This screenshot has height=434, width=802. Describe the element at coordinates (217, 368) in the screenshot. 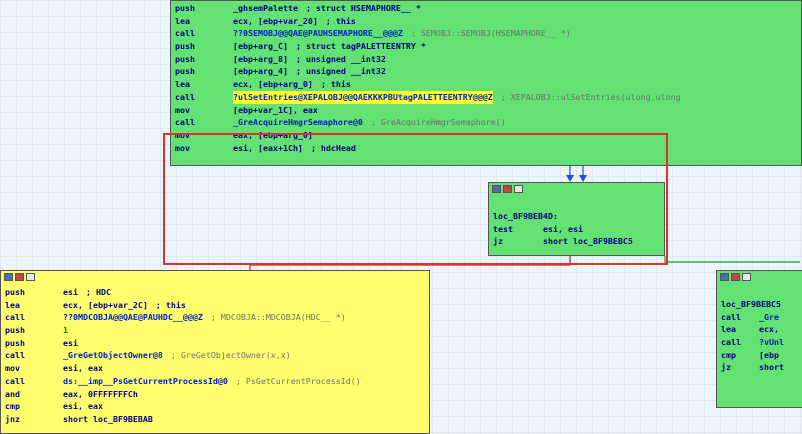

I see `code-line: mov esi, eax` at that location.